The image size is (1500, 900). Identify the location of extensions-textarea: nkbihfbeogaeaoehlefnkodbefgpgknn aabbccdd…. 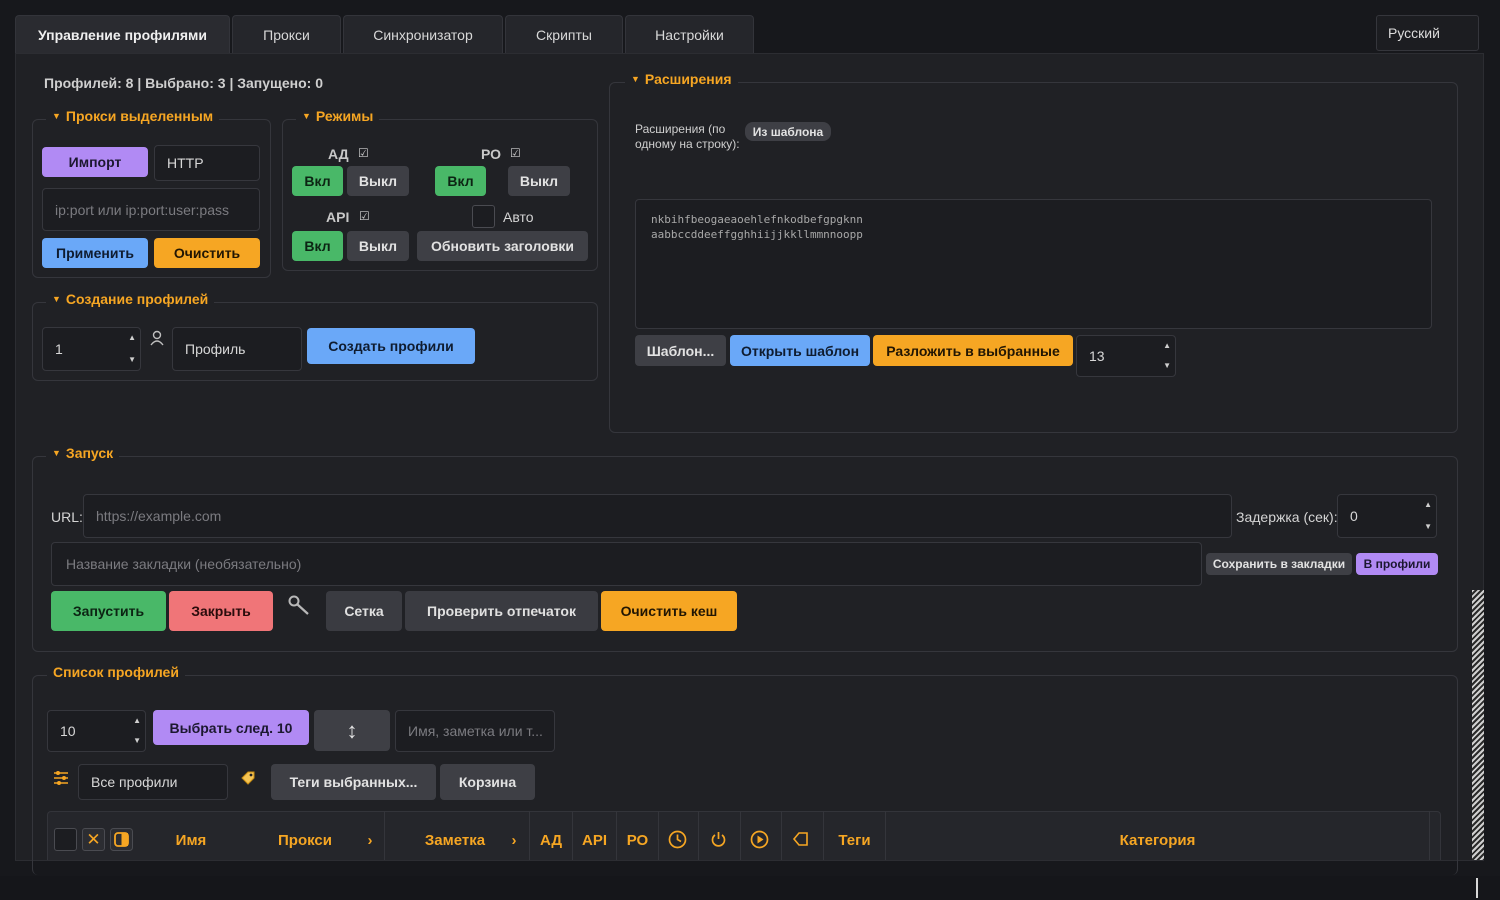
(1033, 264).